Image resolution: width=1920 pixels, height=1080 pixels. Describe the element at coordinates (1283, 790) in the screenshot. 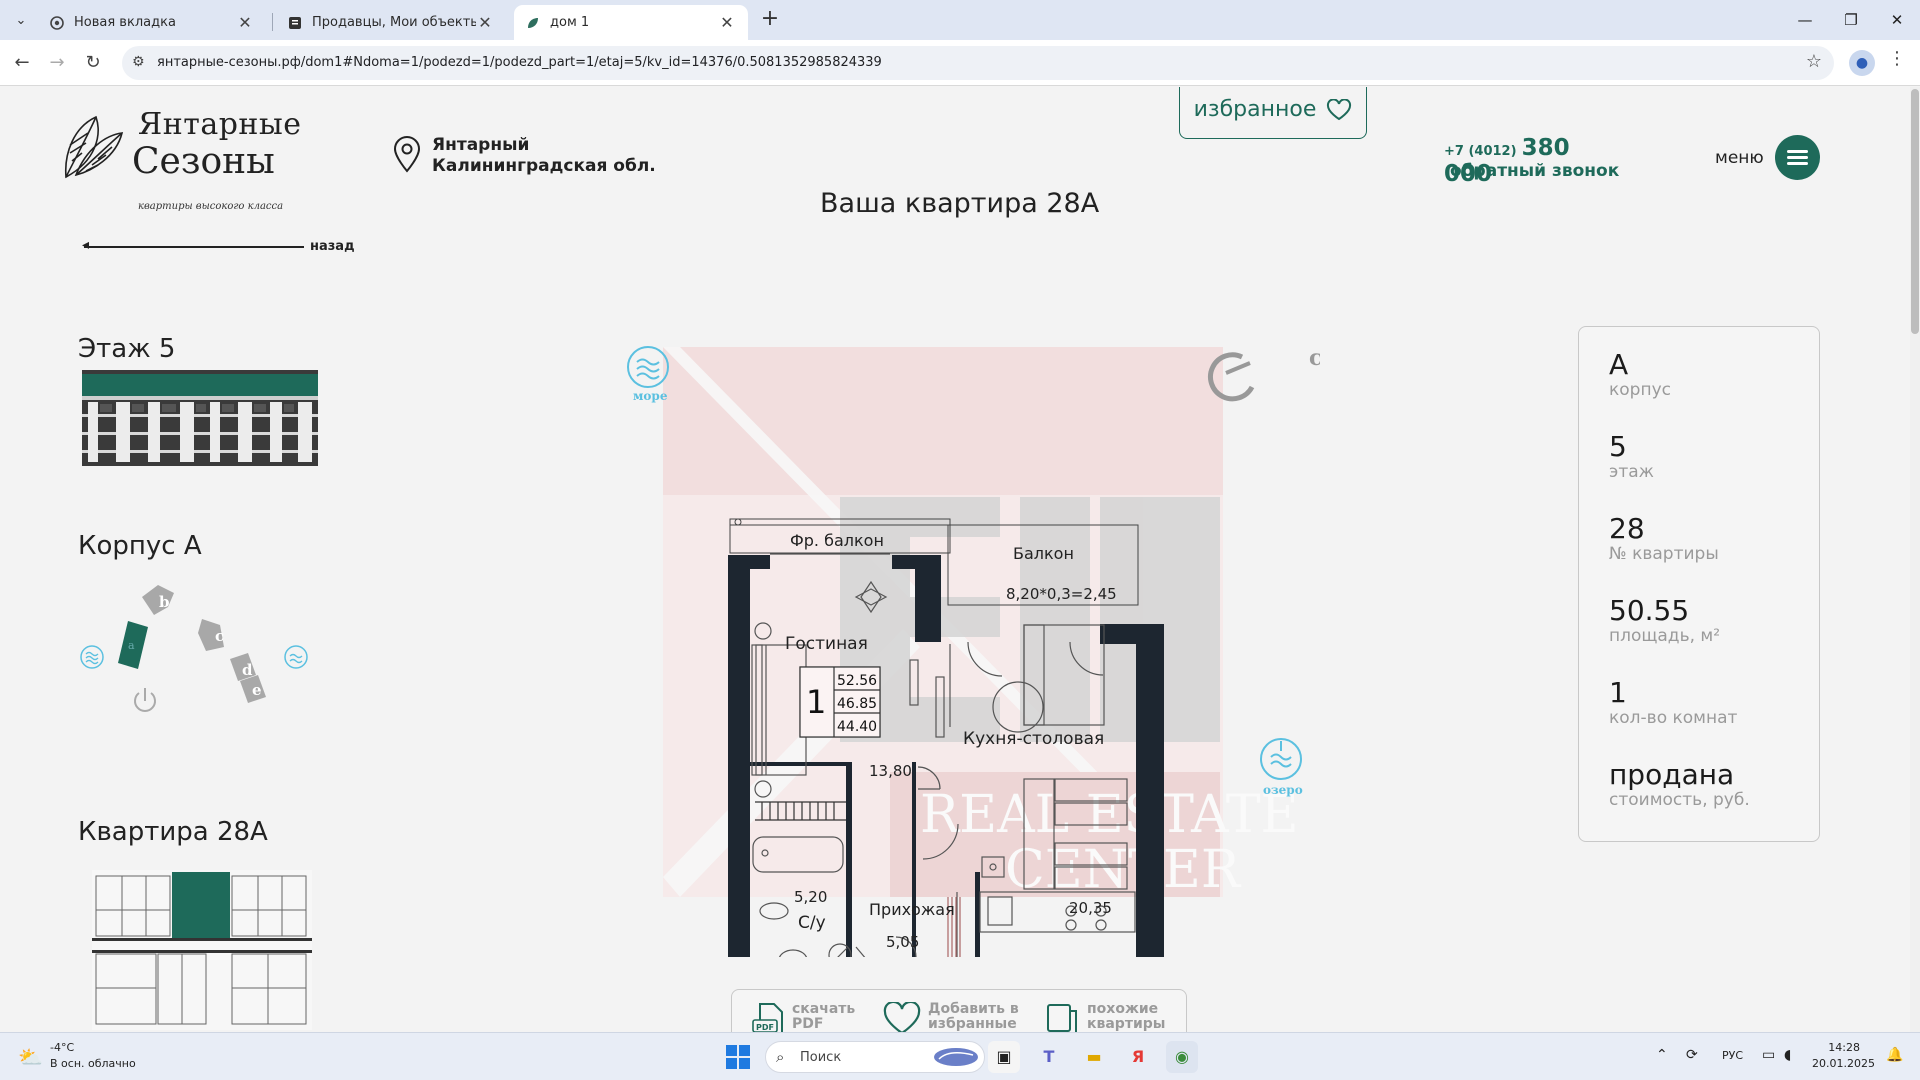

I see `lake-label: озеро` at that location.